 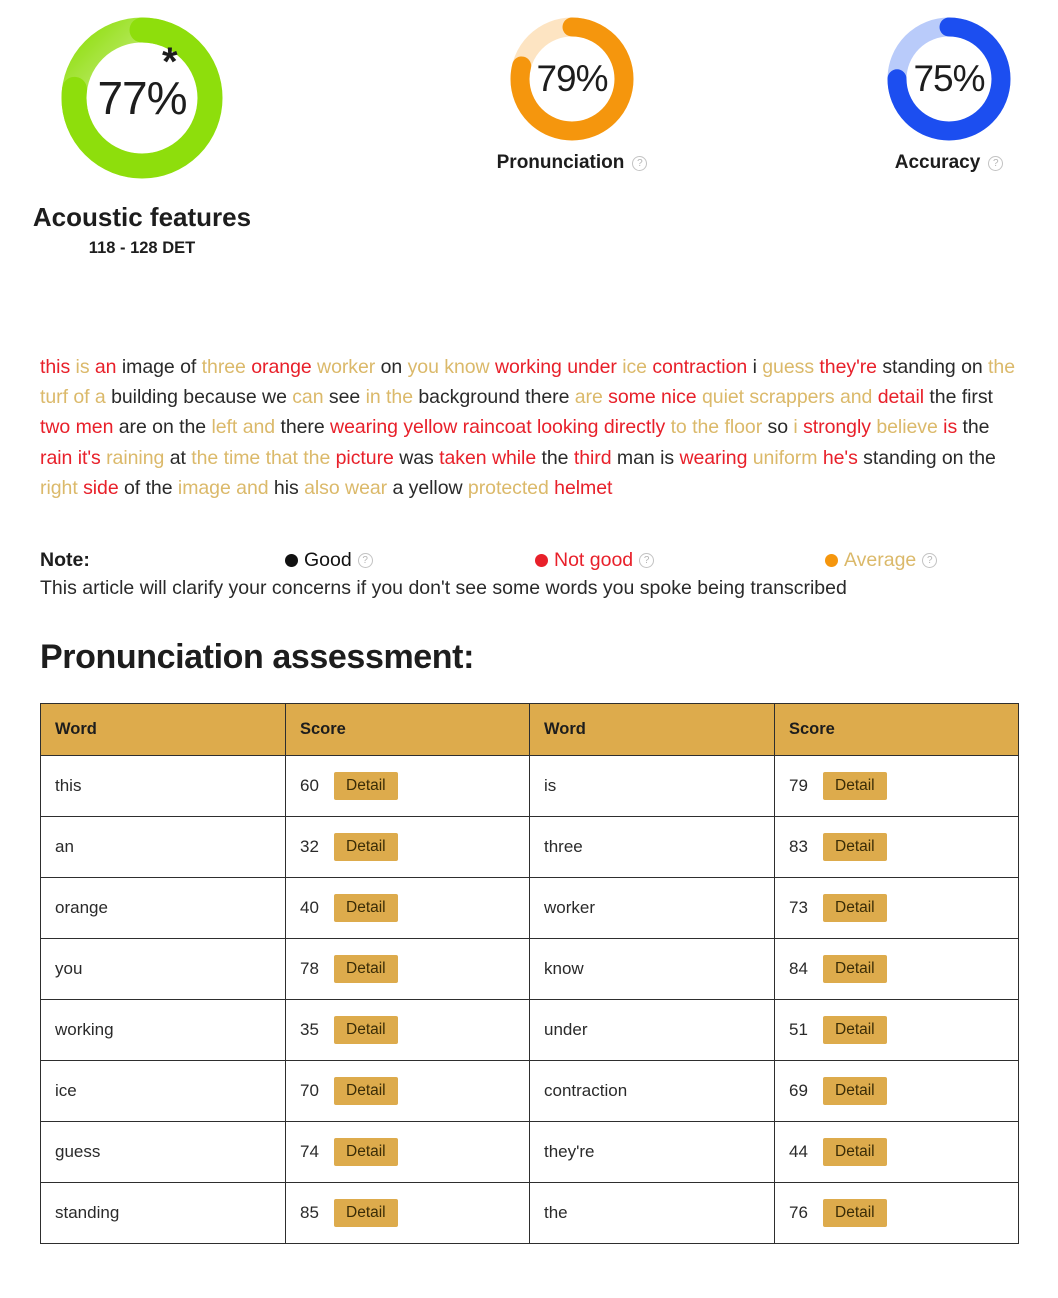 I want to click on table-row: ice 70 Detail contraction 69 Detail, so click(x=529, y=1091).